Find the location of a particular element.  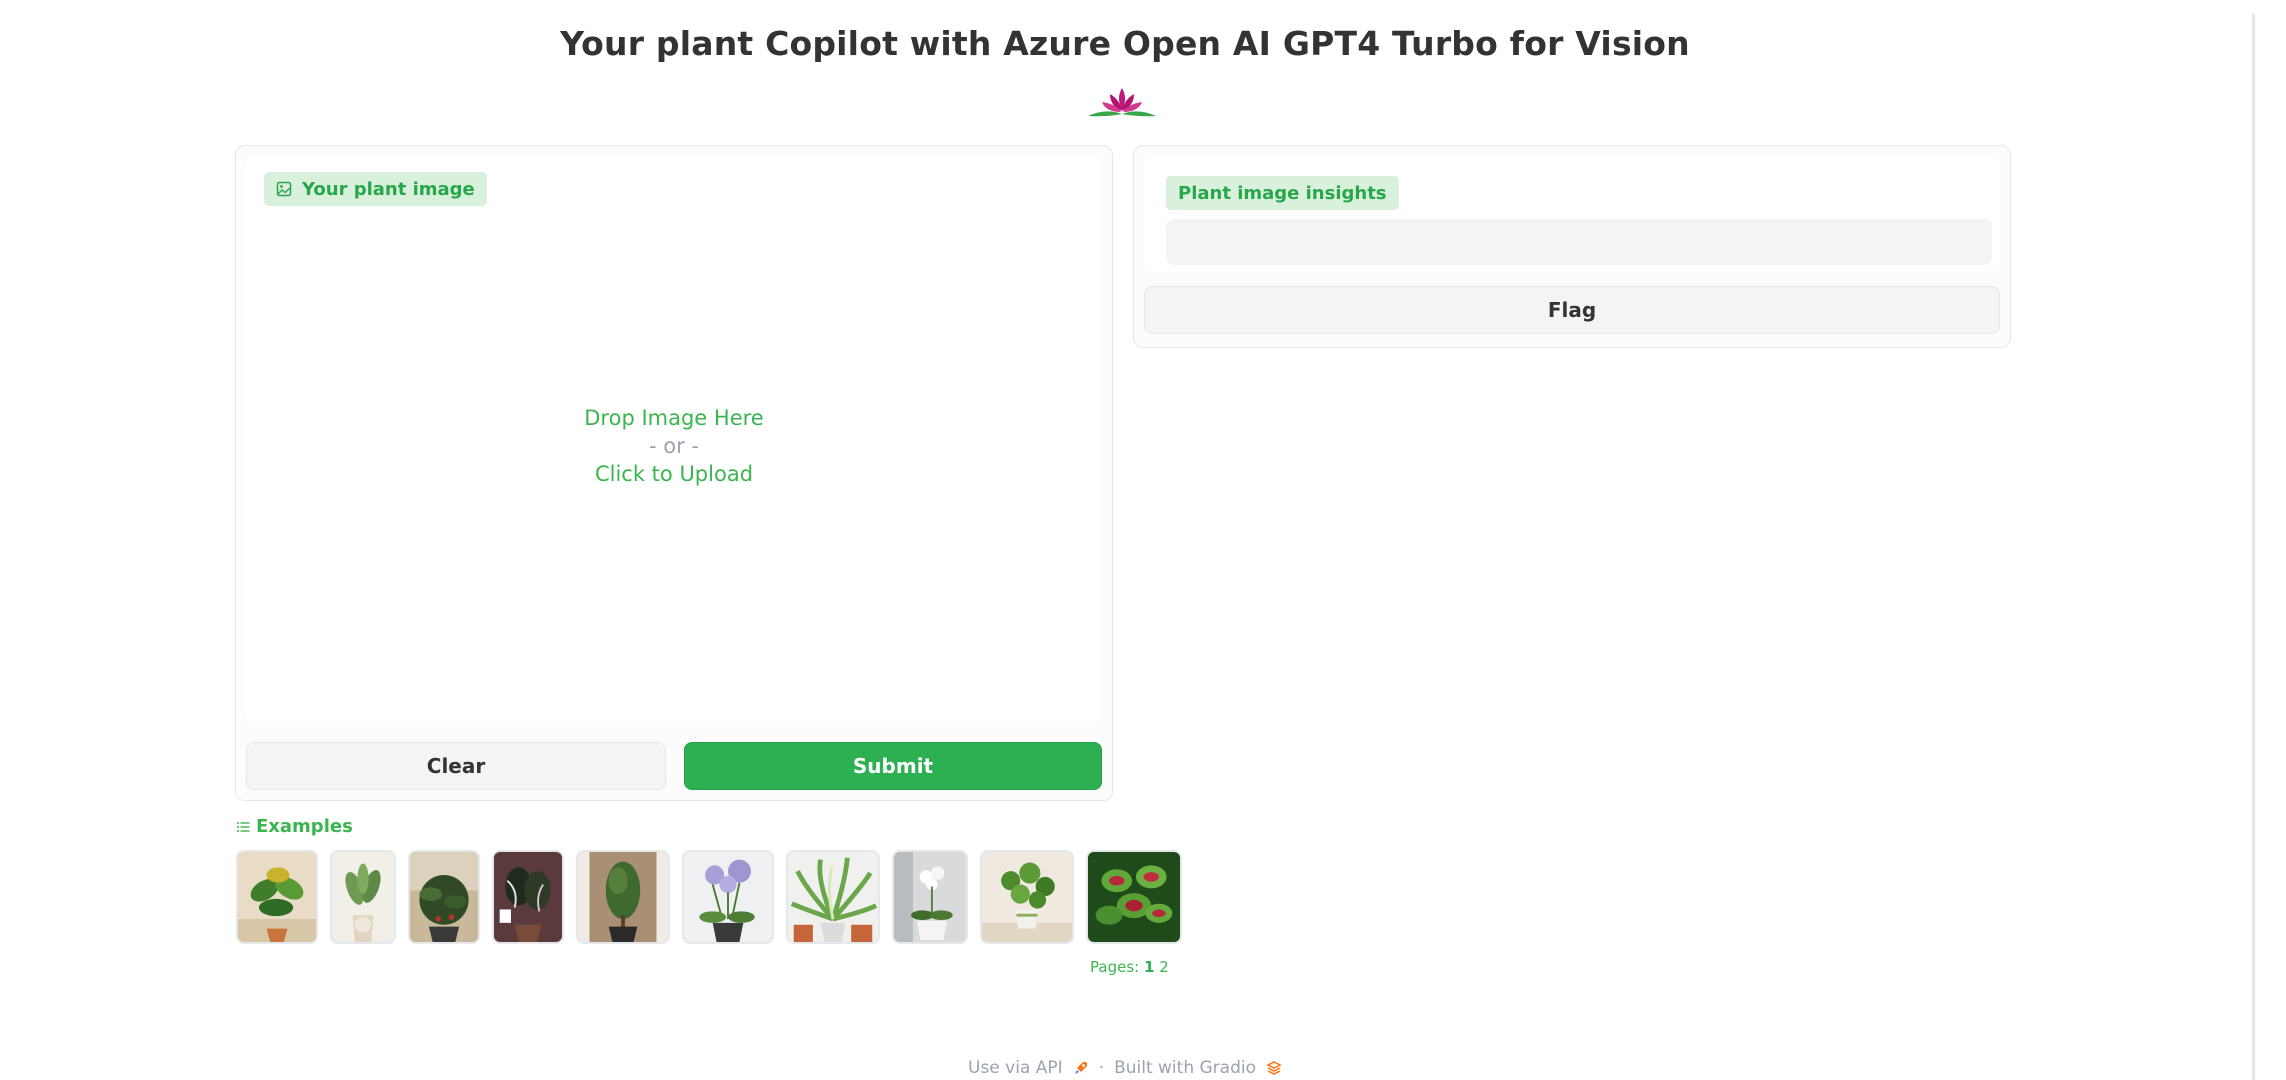

use-via-api-link: Use via API is located at coordinates (1015, 1068).